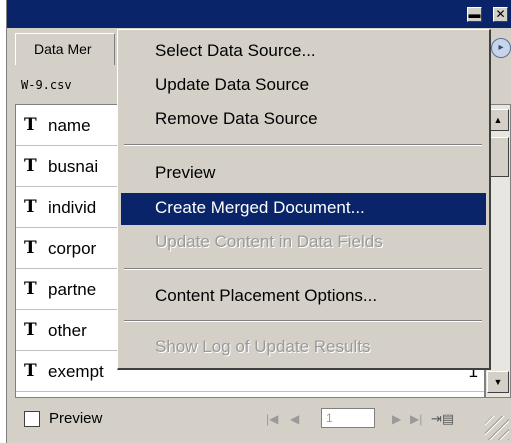 The image size is (511, 443). Describe the element at coordinates (73, 166) in the screenshot. I see `field-name: busnai` at that location.